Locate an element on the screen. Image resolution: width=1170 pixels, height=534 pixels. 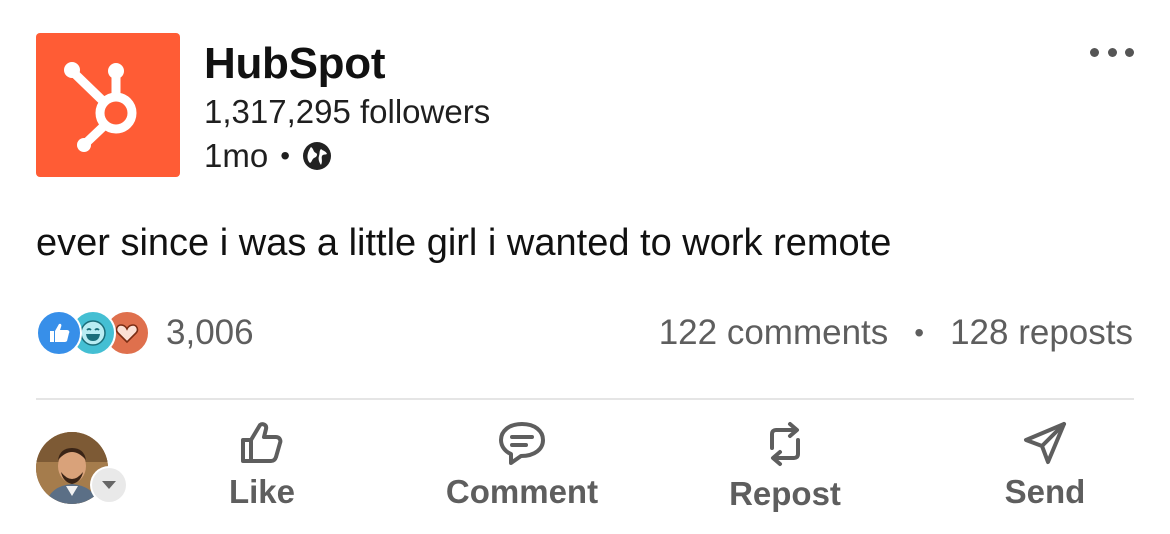
comments-count-link: 122 comments is located at coordinates (774, 333).